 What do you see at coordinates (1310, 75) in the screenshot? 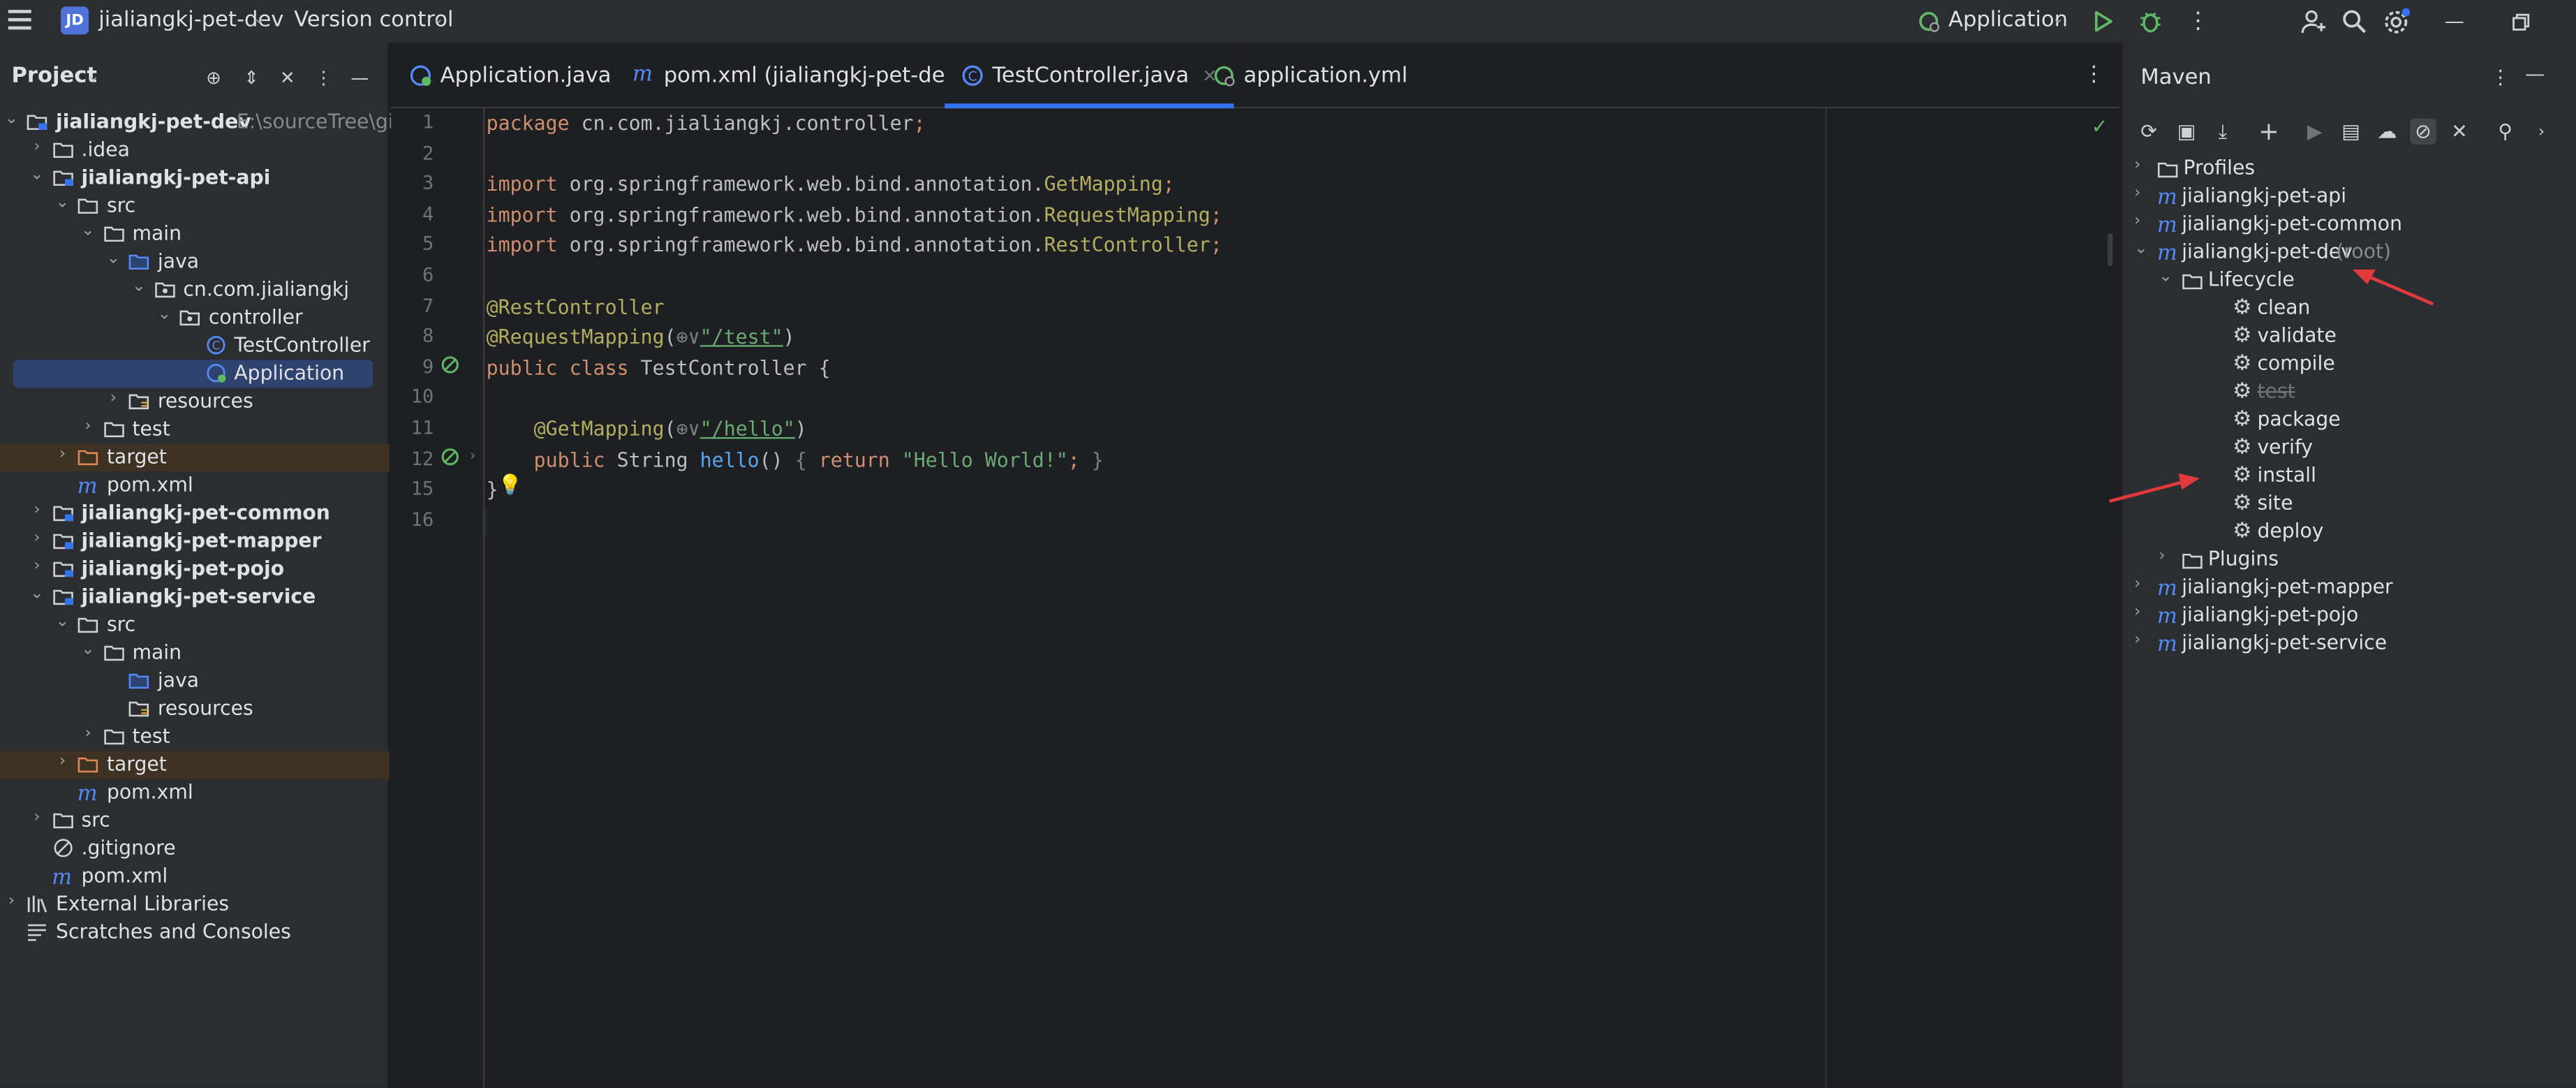
I see `tab-application-yml: application.yml` at bounding box center [1310, 75].